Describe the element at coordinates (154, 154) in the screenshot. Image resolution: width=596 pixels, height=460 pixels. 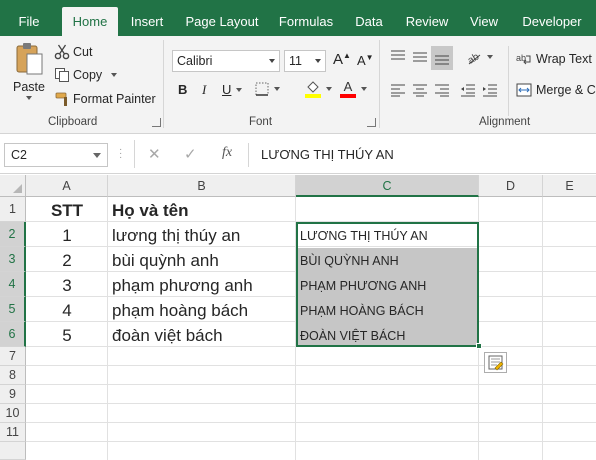
I see `cancel-button: ✕` at that location.